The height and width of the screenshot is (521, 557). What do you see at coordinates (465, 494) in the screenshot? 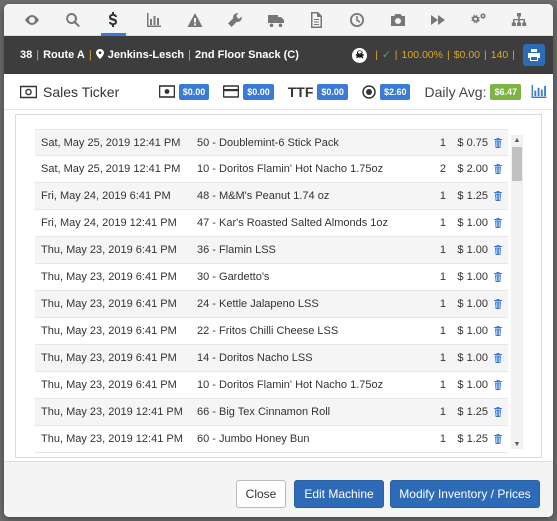
I see `modify-inventory-button: Modify Inventory / Prices` at bounding box center [465, 494].